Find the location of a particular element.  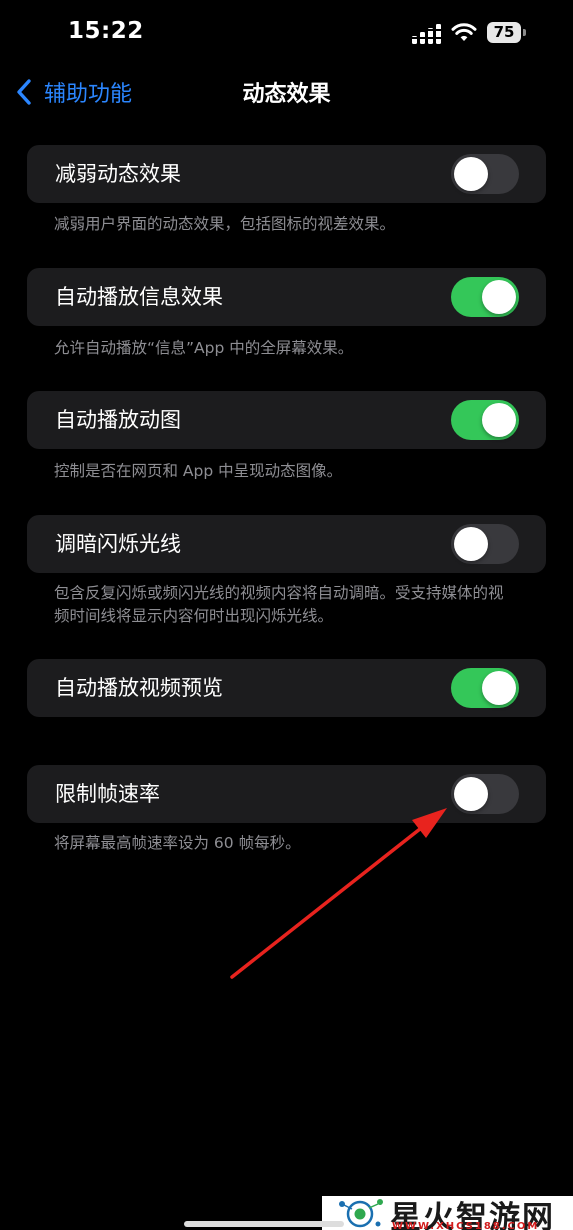

setting-row-auto-play-message-effects: 自动播放信息效果 is located at coordinates (286, 297).